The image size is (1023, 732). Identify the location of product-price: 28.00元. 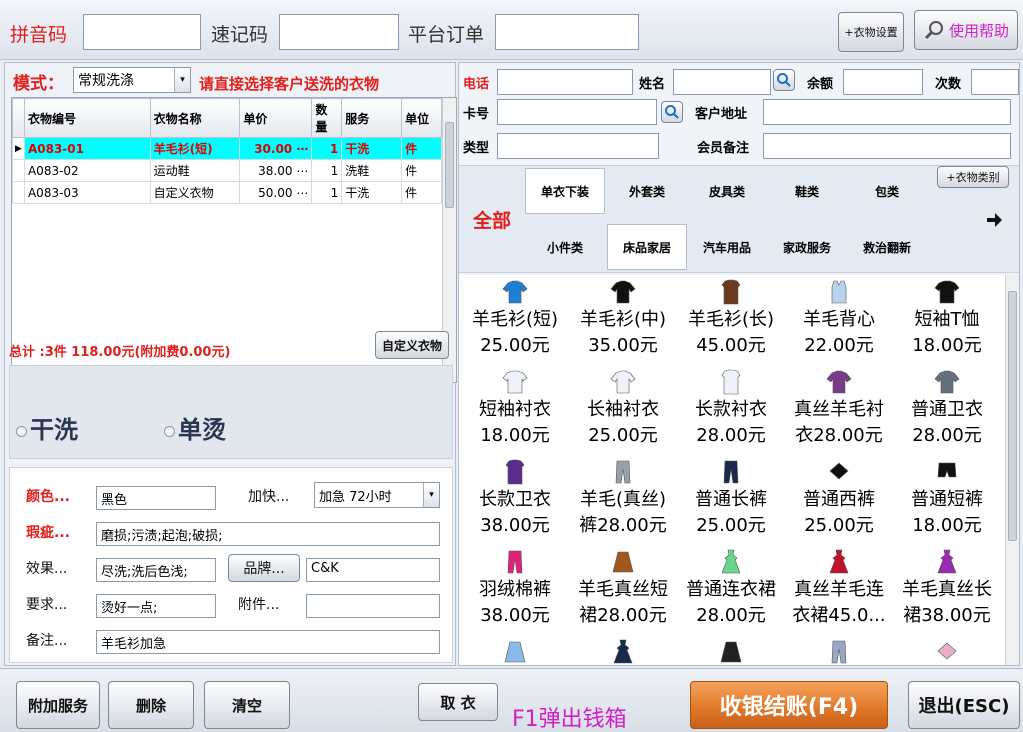
(731, 615).